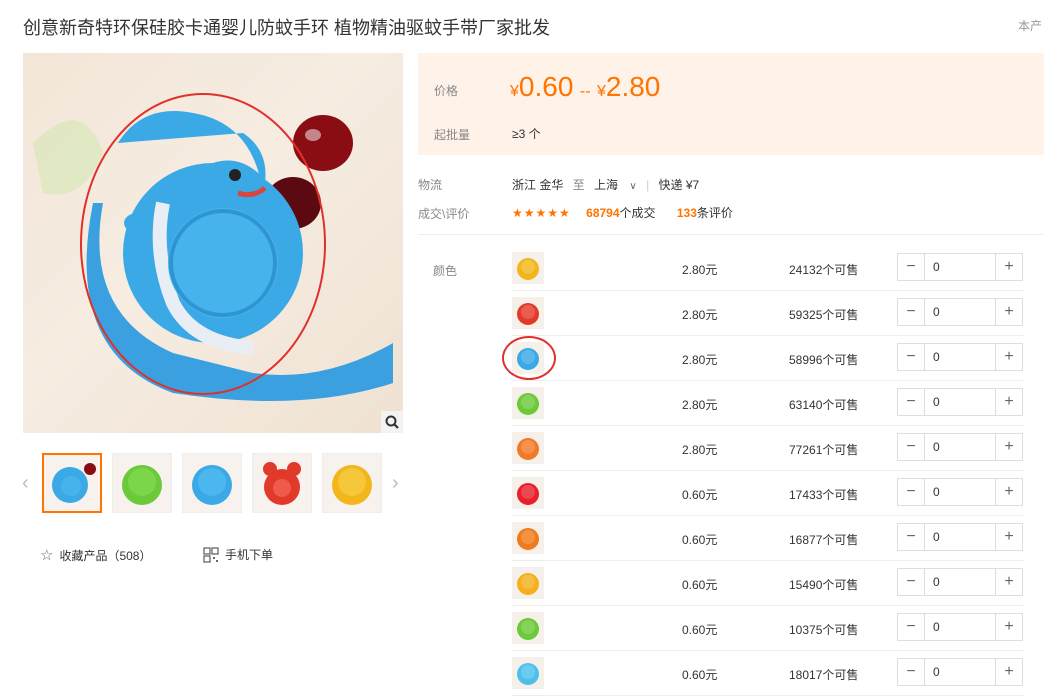  I want to click on product-title: 创意新奇特环保硅胶卡通婴儿防蚊手环 植物精油驱蚊手带厂家批发, so click(286, 28).